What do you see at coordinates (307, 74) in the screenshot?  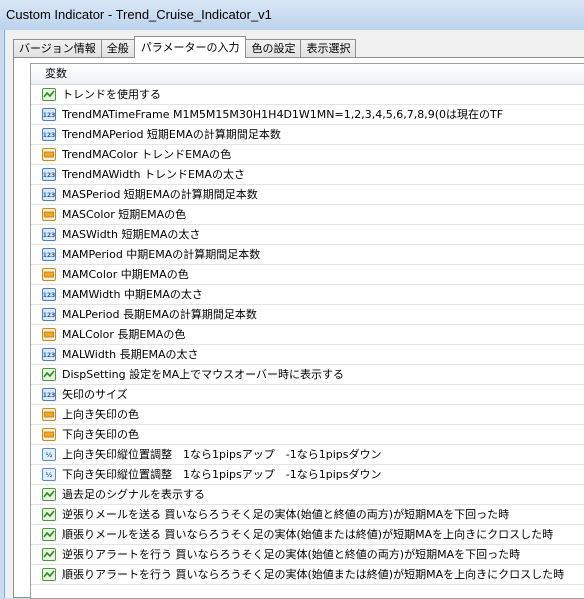 I see `column-header-variable: 変数` at bounding box center [307, 74].